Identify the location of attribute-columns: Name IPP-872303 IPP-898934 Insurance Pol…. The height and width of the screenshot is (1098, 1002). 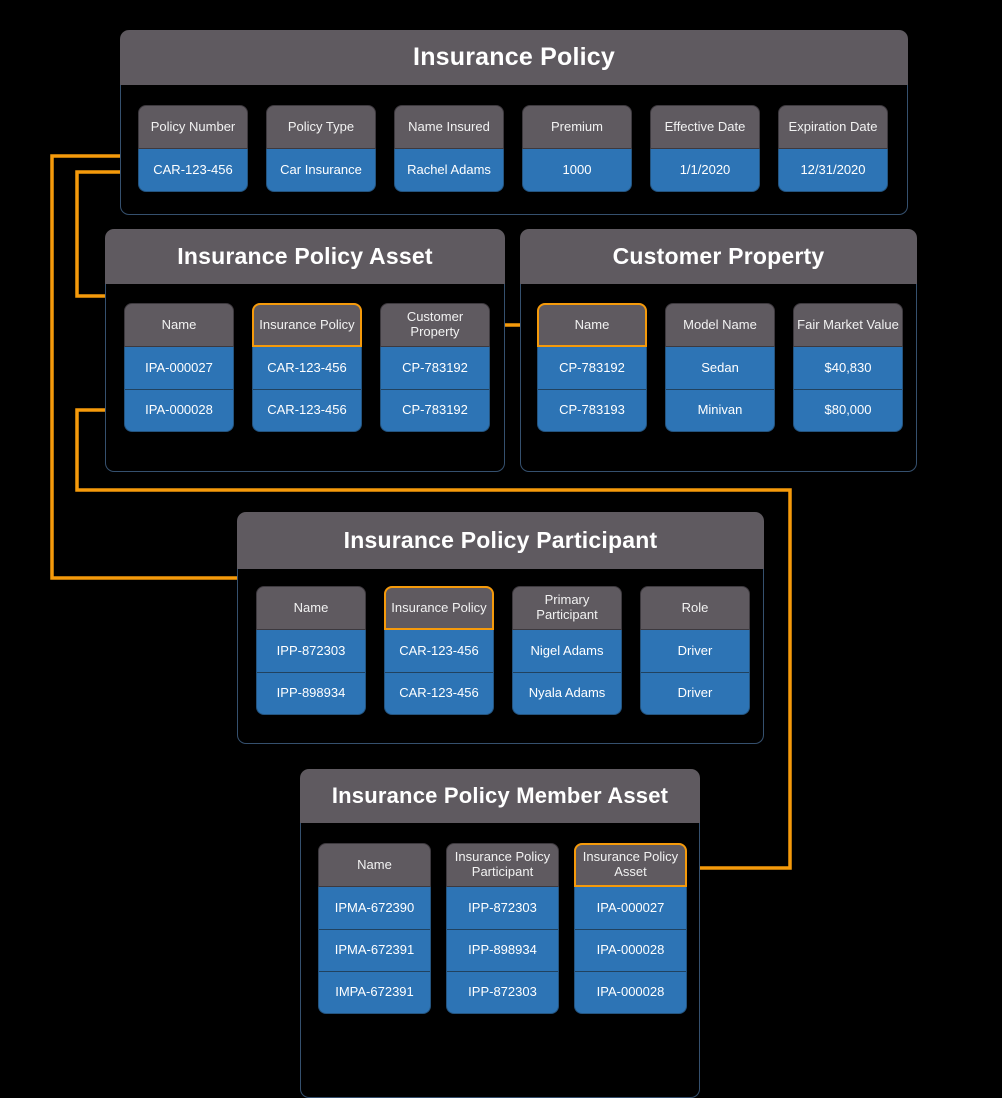
(500, 656).